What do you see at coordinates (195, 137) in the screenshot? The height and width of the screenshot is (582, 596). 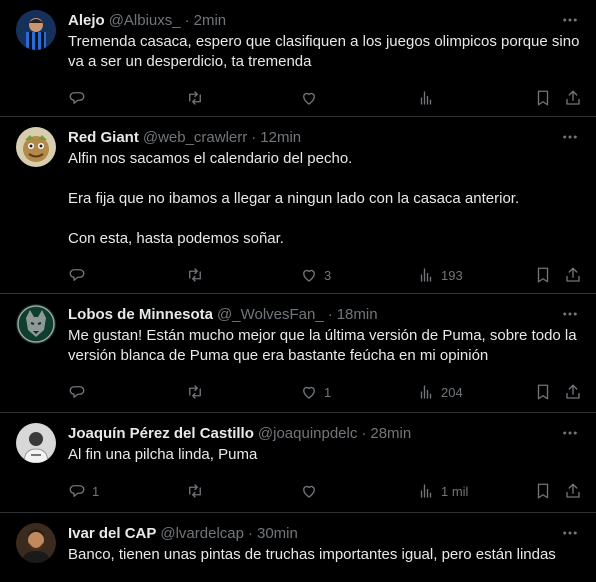 I see `handle: @web_crawlerr` at bounding box center [195, 137].